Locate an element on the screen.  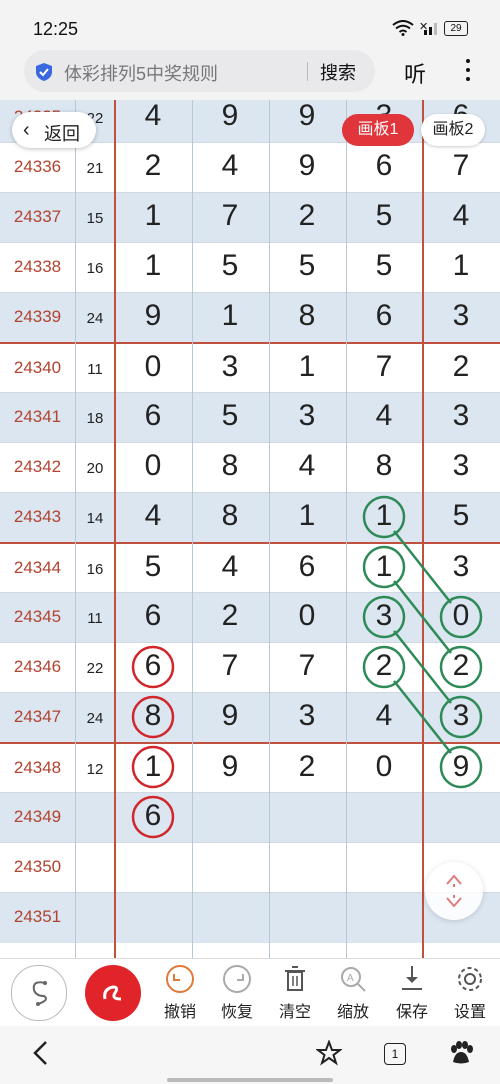
more-menu-icon is located at coordinates (468, 71).